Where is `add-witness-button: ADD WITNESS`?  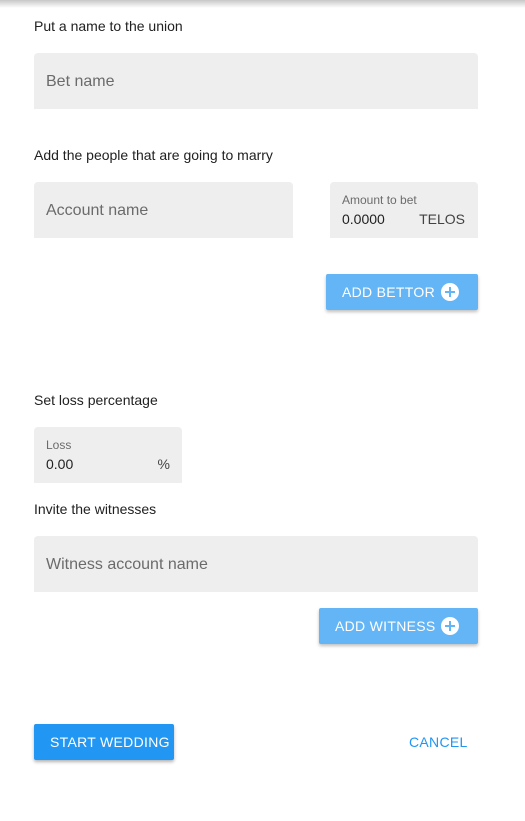 add-witness-button: ADD WITNESS is located at coordinates (398, 626).